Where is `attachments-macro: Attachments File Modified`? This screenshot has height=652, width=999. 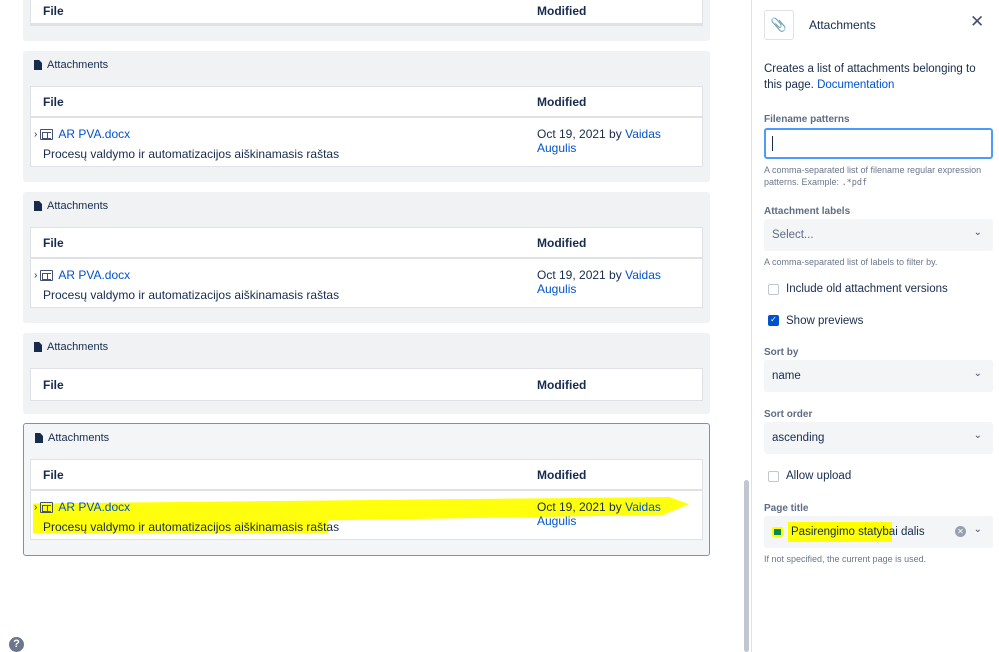
attachments-macro: Attachments File Modified is located at coordinates (366, 373).